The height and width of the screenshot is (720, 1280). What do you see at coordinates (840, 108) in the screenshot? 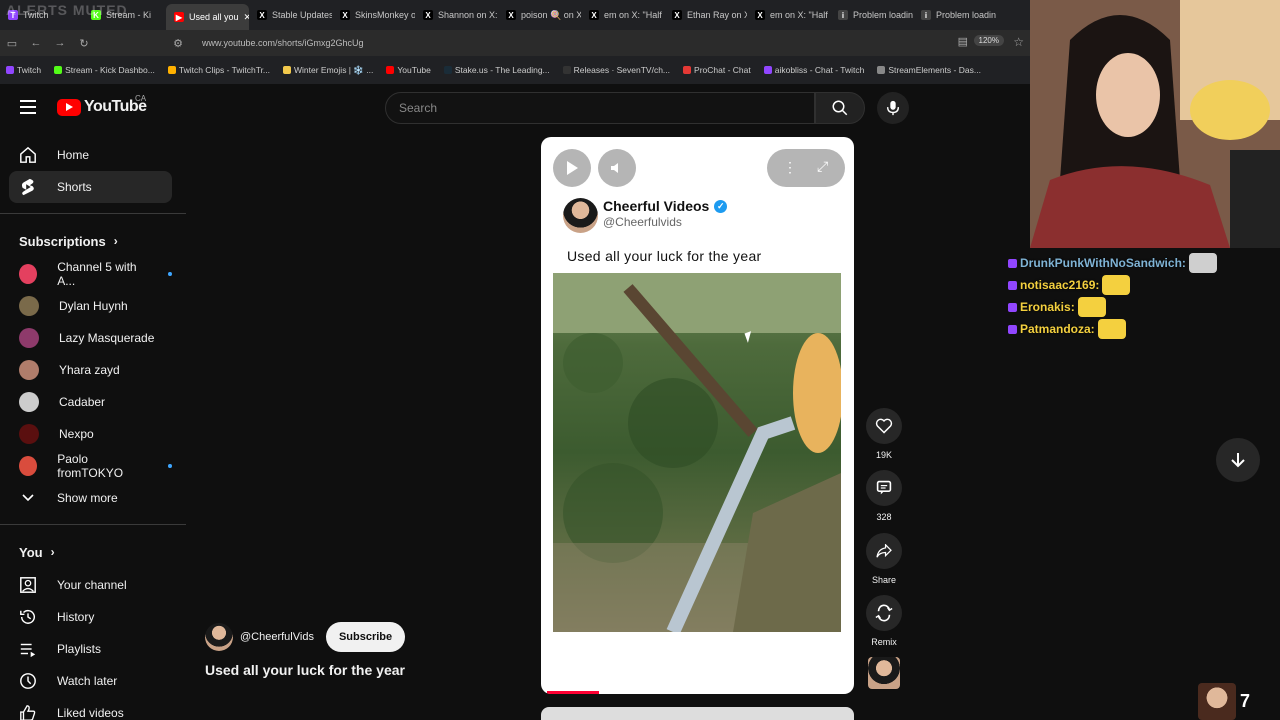
I see `search-button` at bounding box center [840, 108].